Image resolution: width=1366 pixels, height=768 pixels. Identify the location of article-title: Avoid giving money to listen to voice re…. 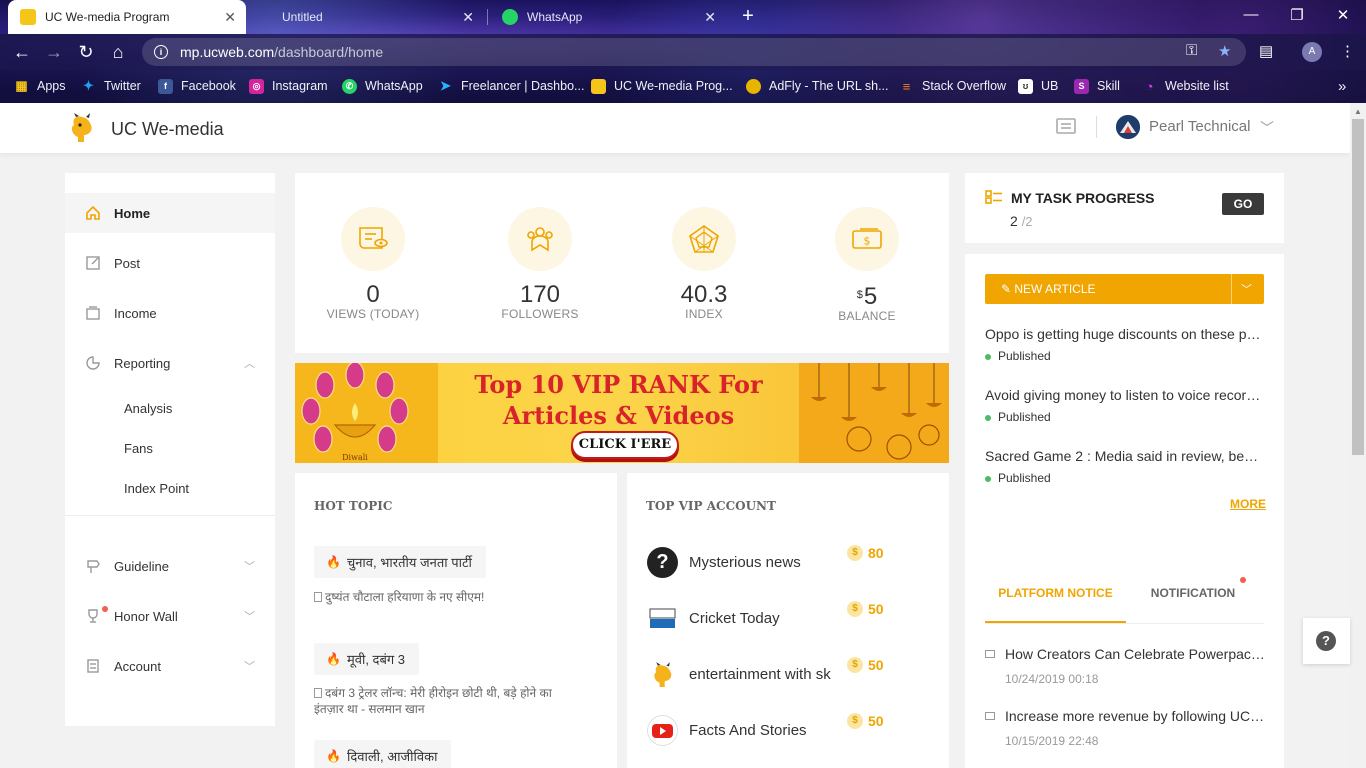
(1125, 395).